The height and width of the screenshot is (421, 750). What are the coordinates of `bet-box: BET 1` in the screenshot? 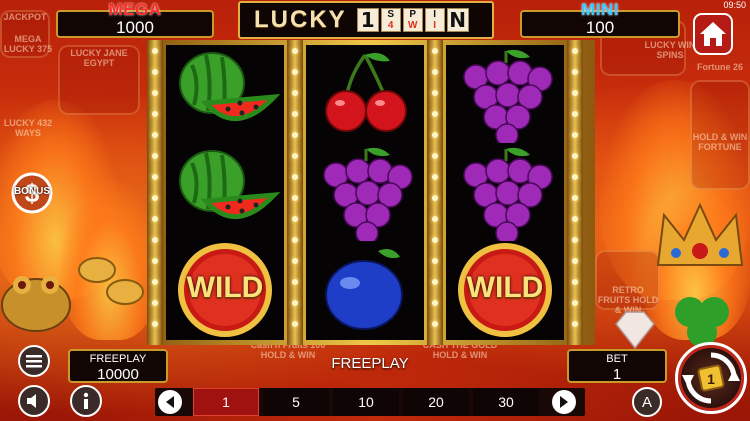 It's located at (617, 366).